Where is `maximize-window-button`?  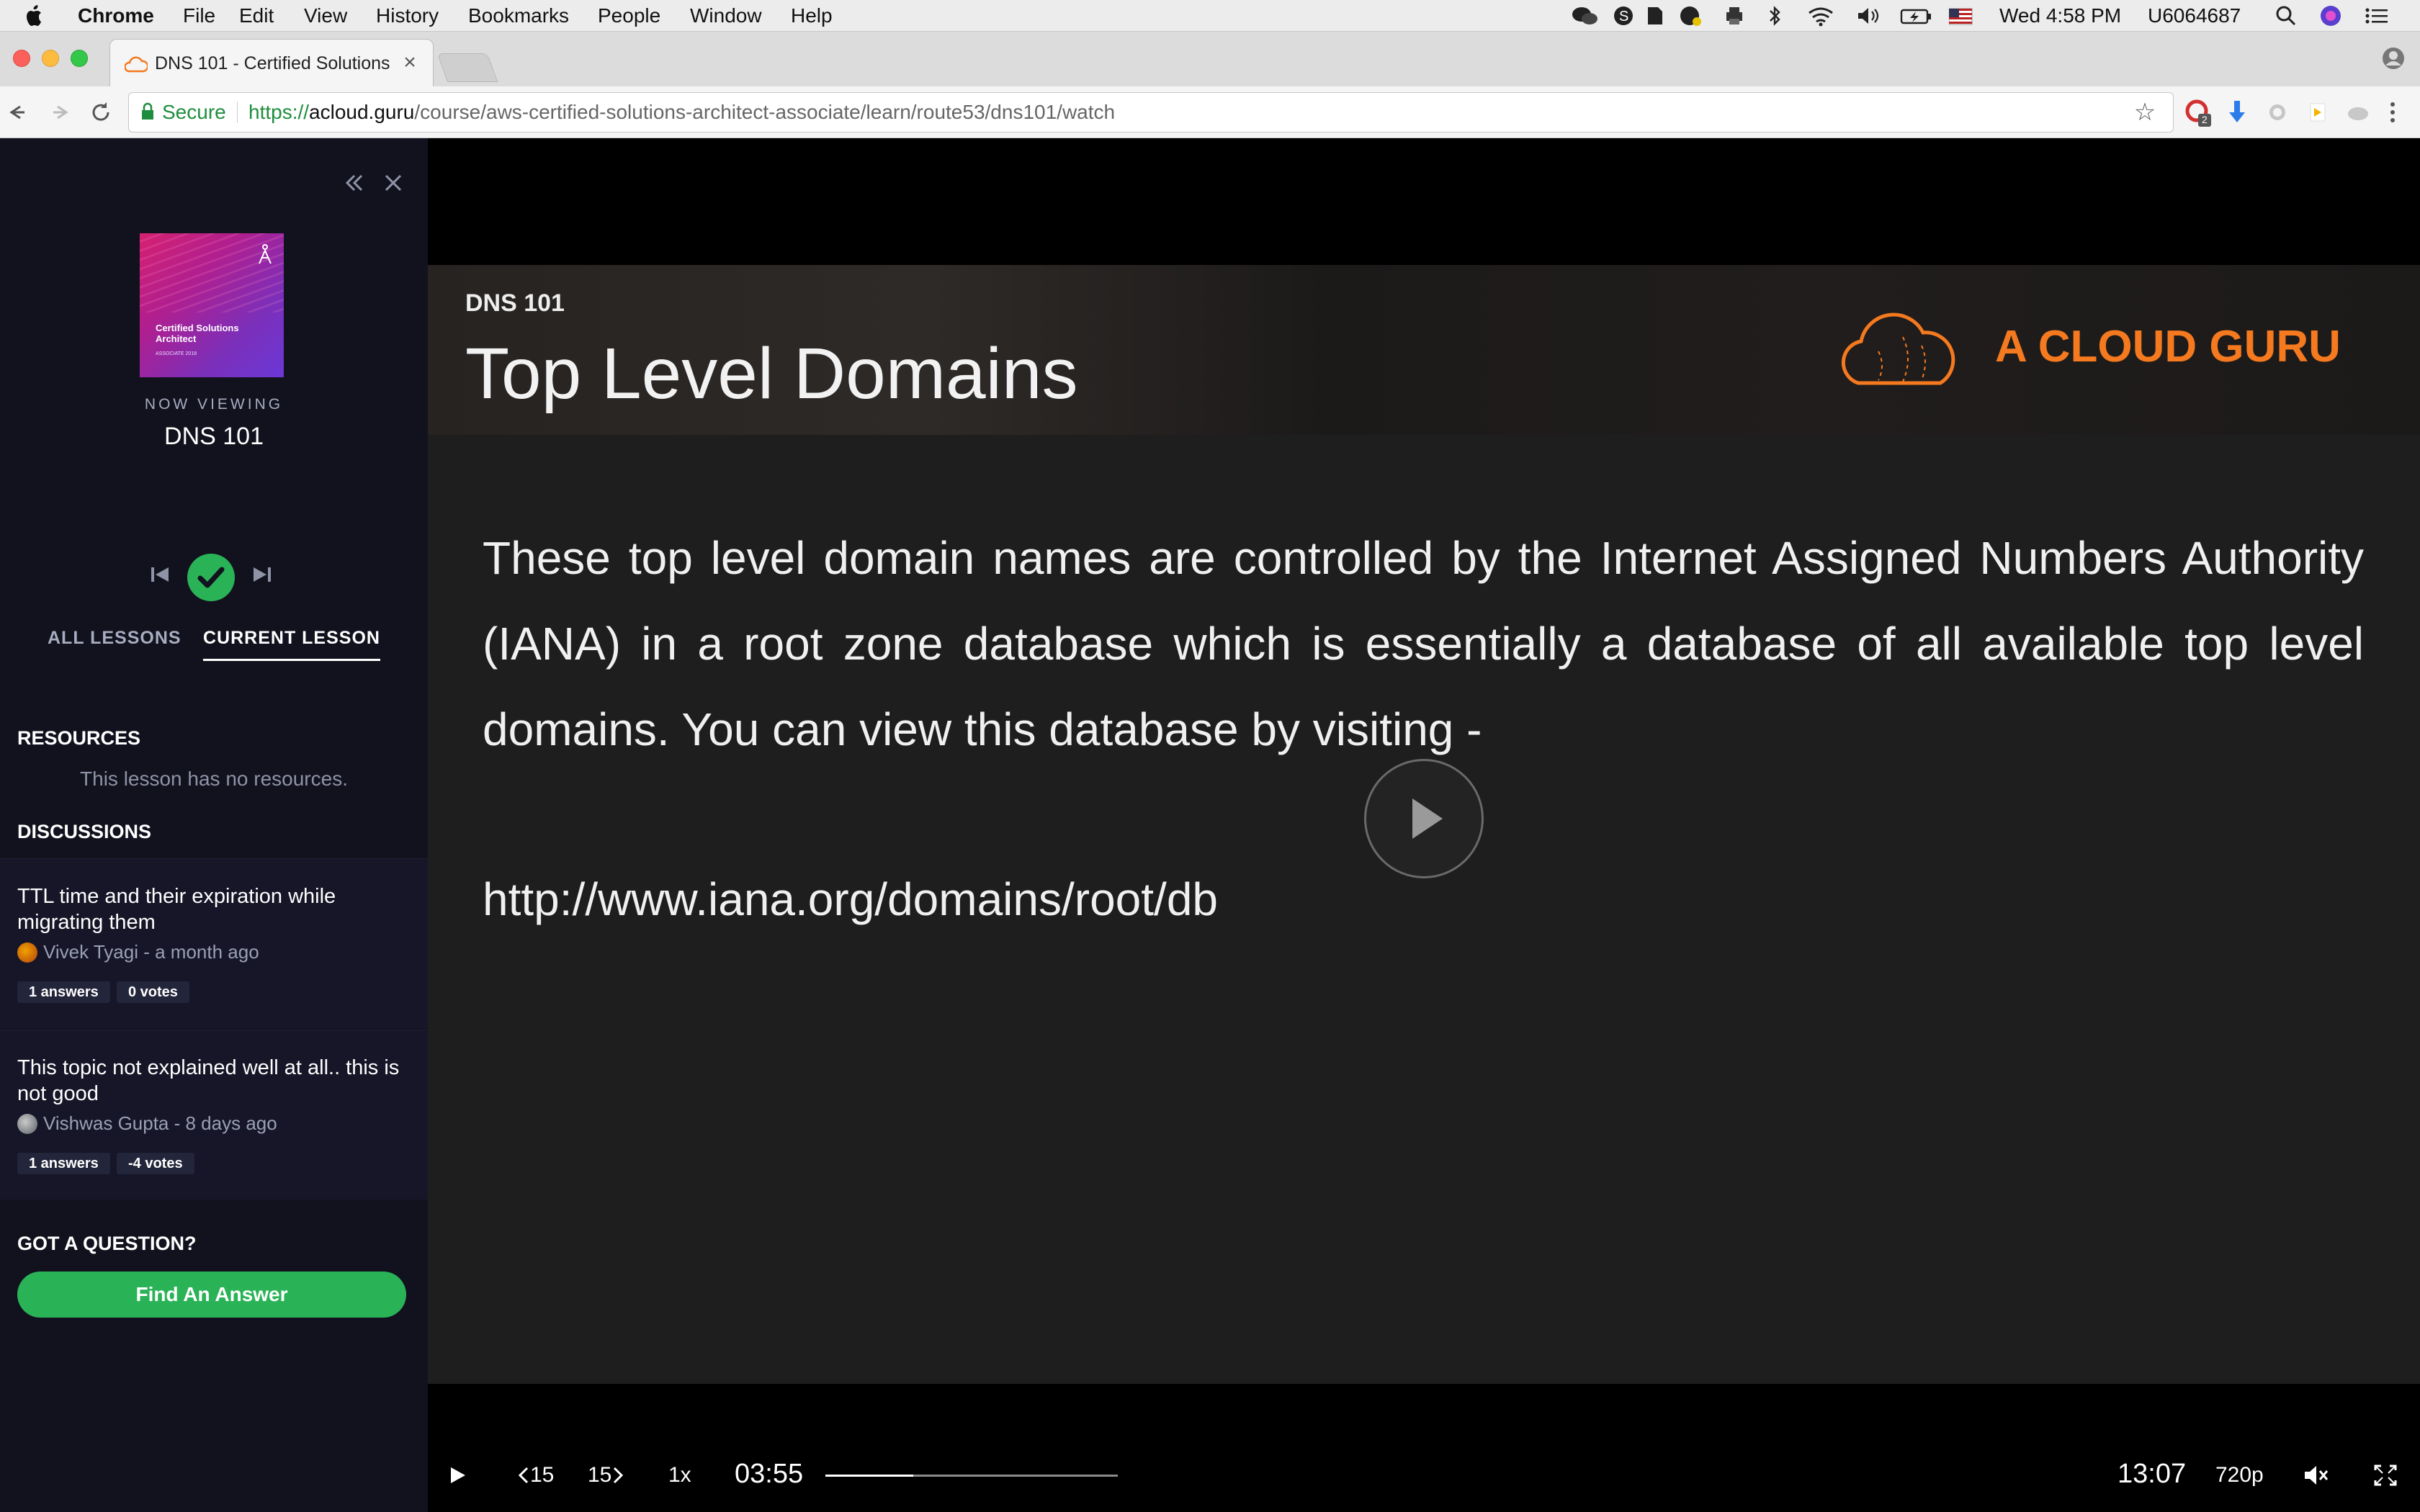 maximize-window-button is located at coordinates (79, 58).